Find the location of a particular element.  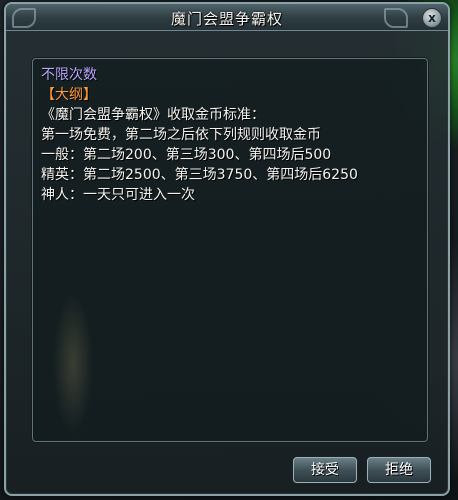

dialog-title: 魔门会盟争霸权 is located at coordinates (226, 19).